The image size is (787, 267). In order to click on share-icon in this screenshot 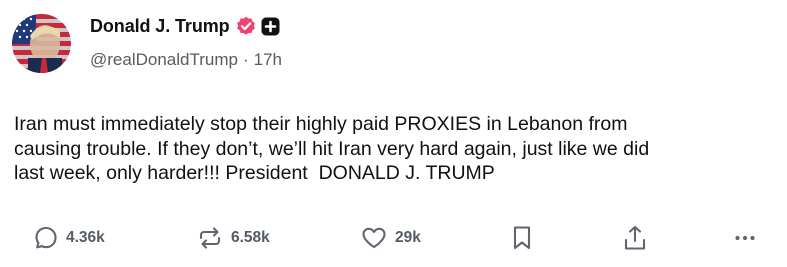, I will do `click(635, 238)`.